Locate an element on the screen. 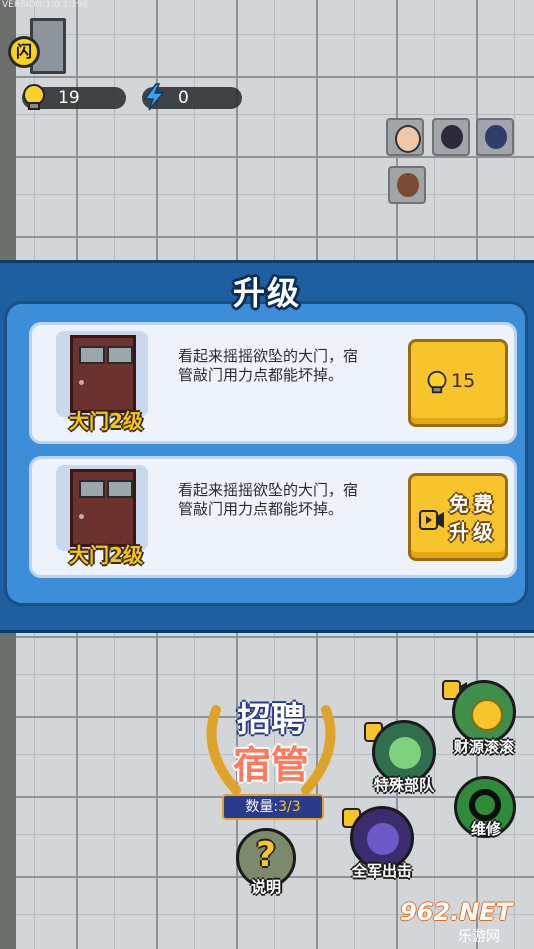  free-upgrade-button: 免费升级 is located at coordinates (458, 517).